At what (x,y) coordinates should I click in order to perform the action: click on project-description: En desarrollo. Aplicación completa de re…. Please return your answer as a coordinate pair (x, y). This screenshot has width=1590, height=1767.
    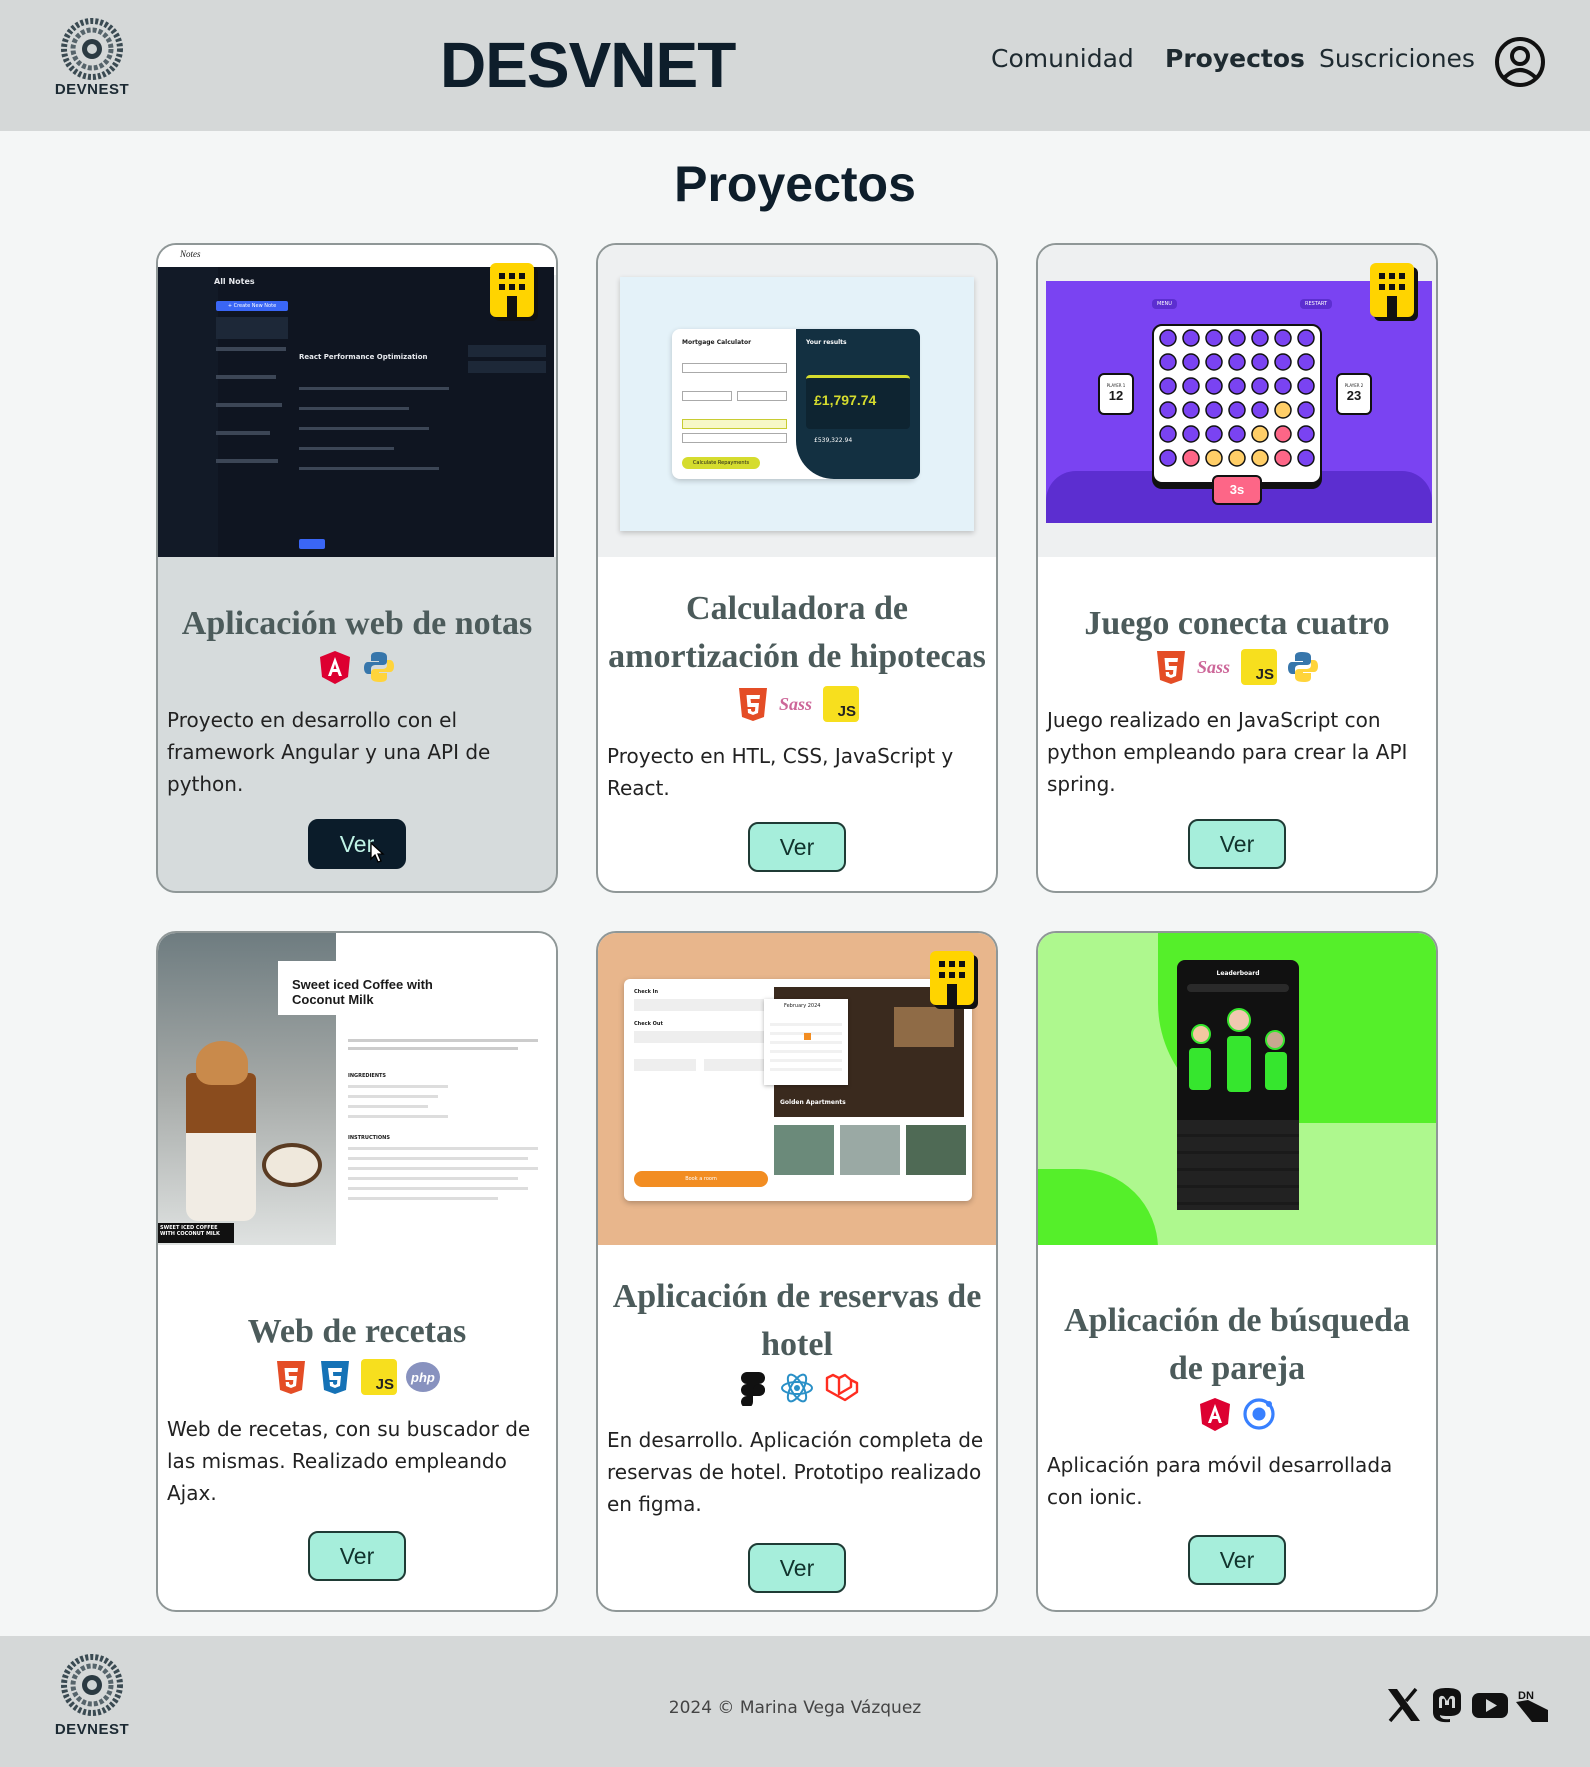
    Looking at the image, I should click on (795, 1472).